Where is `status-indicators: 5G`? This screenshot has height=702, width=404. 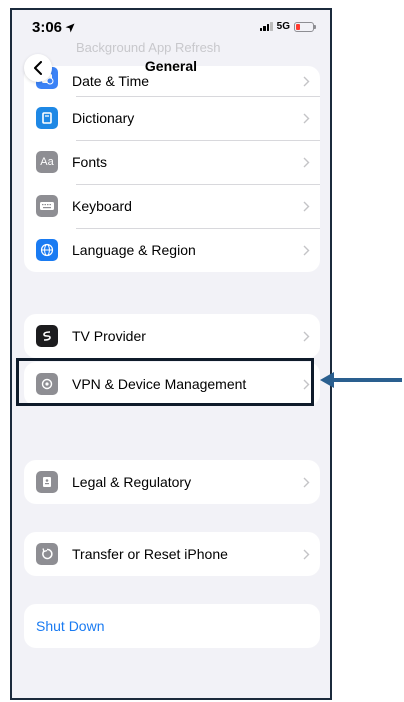 status-indicators: 5G is located at coordinates (287, 26).